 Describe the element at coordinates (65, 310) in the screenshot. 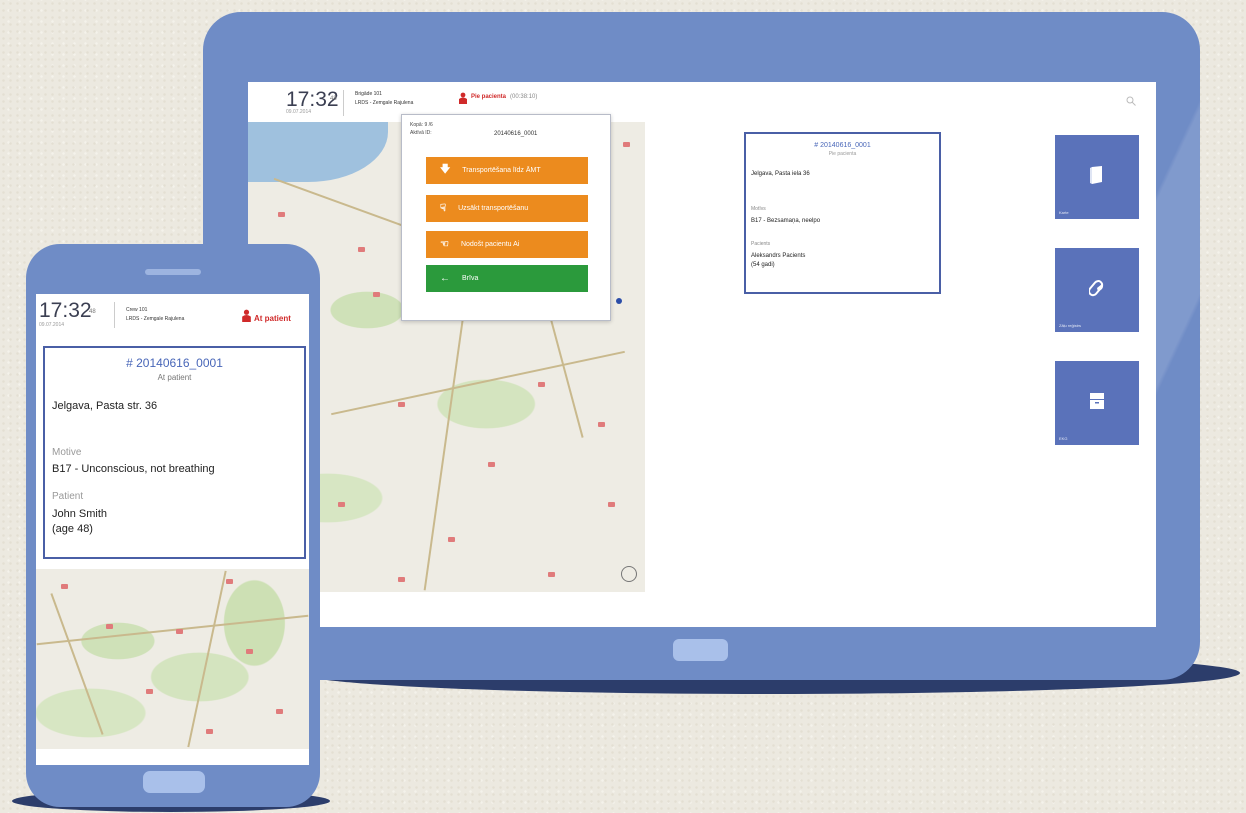

I see `clock-time: 17:32` at that location.